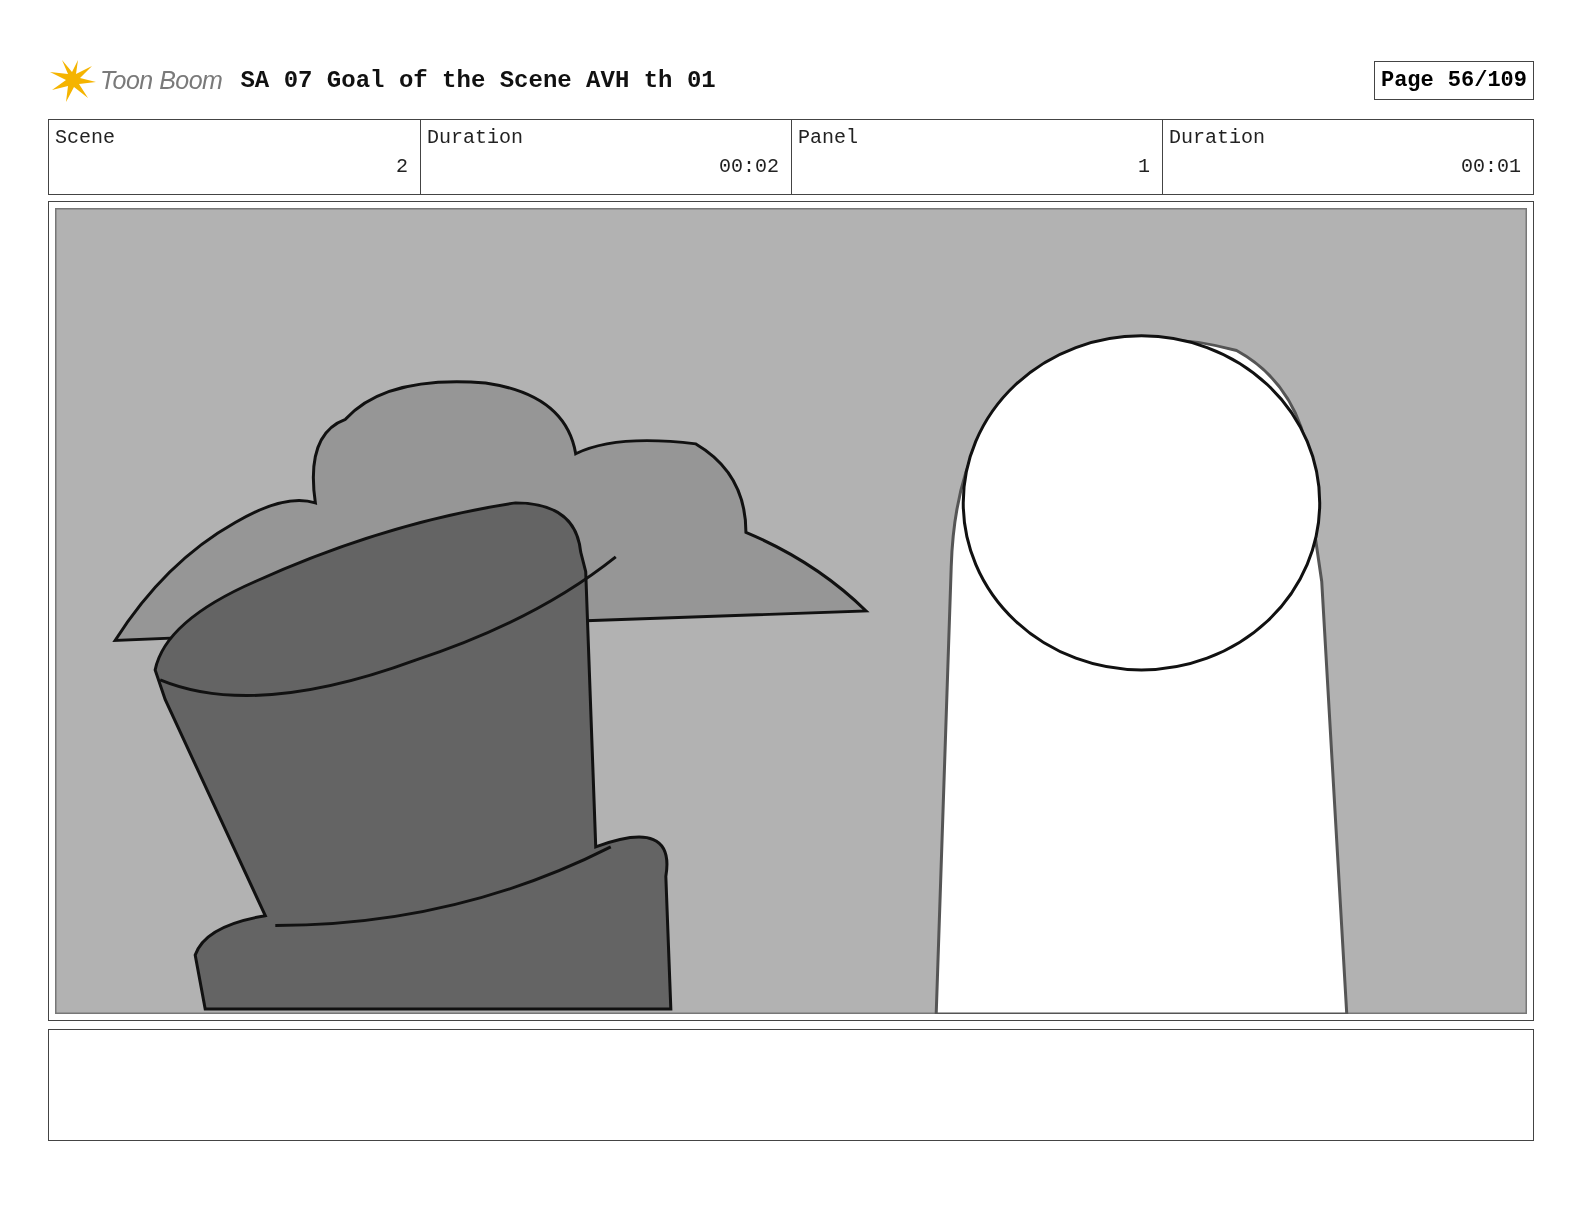  I want to click on field-value: 00:02, so click(749, 166).